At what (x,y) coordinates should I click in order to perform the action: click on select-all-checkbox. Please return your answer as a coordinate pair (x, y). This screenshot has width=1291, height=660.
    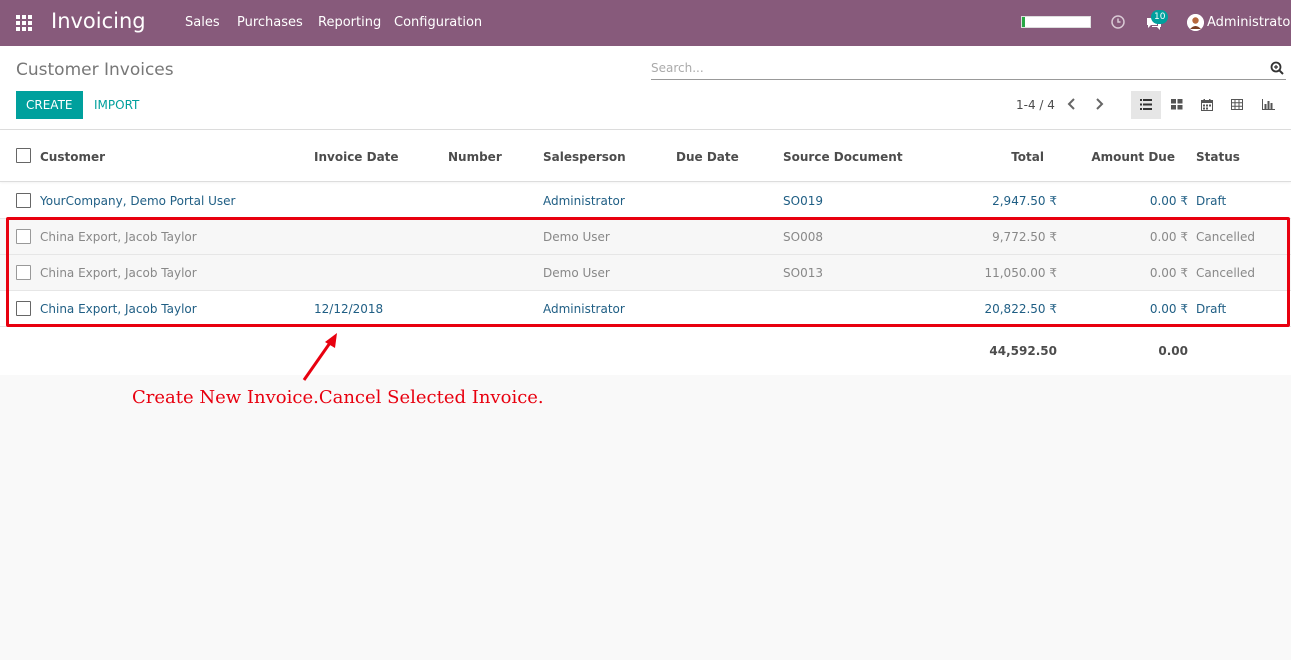
    Looking at the image, I should click on (23, 155).